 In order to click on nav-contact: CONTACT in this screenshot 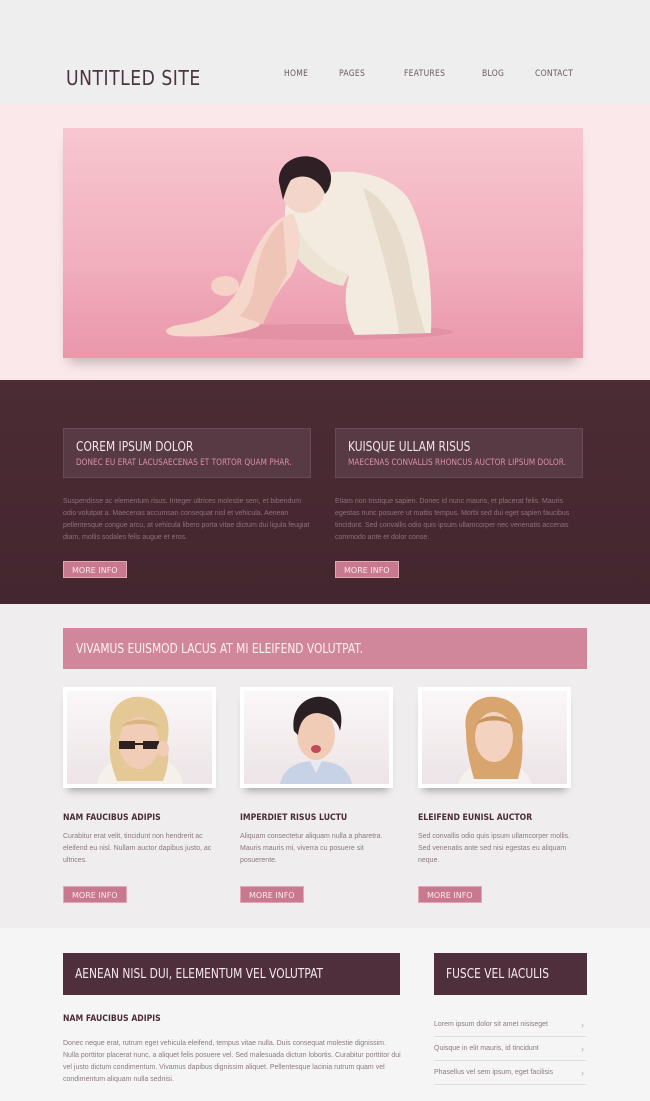, I will do `click(554, 74)`.